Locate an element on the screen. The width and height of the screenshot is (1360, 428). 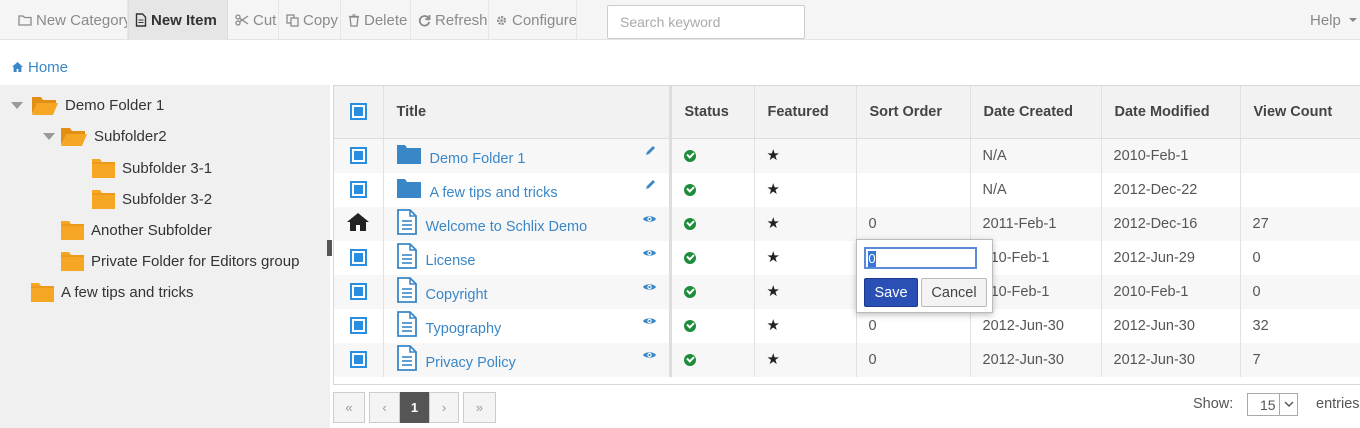
help-menu: Help is located at coordinates (1334, 20).